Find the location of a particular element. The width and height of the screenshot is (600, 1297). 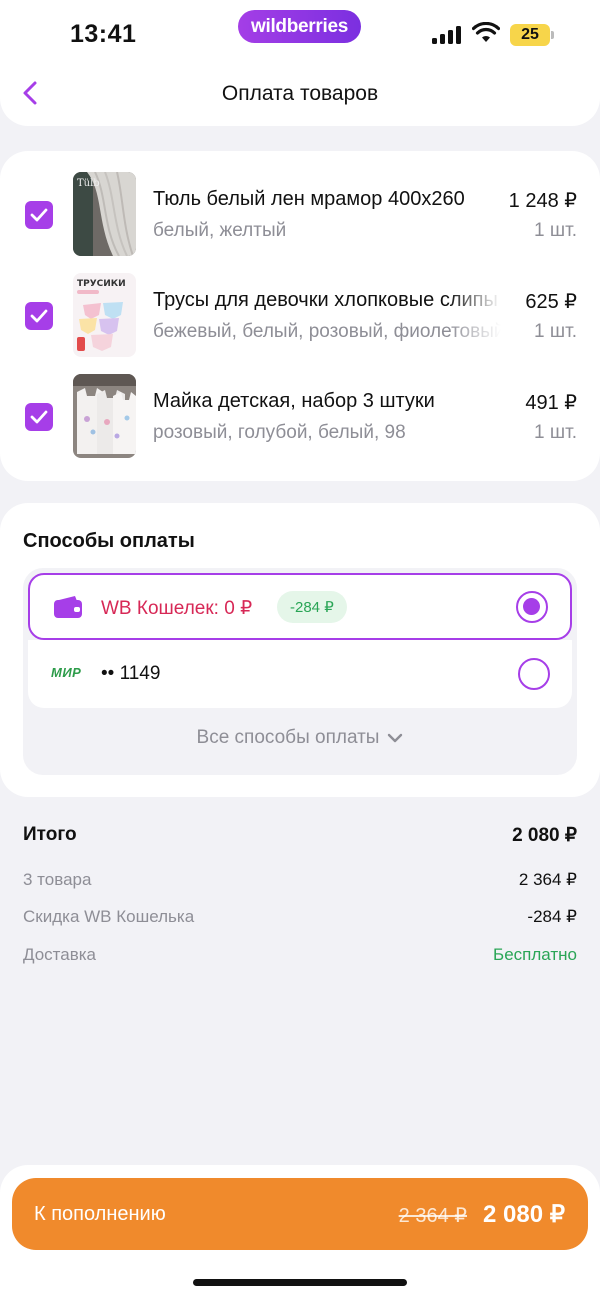

product-name: Трусы для девочки хлопковые слипы is located at coordinates (327, 300).